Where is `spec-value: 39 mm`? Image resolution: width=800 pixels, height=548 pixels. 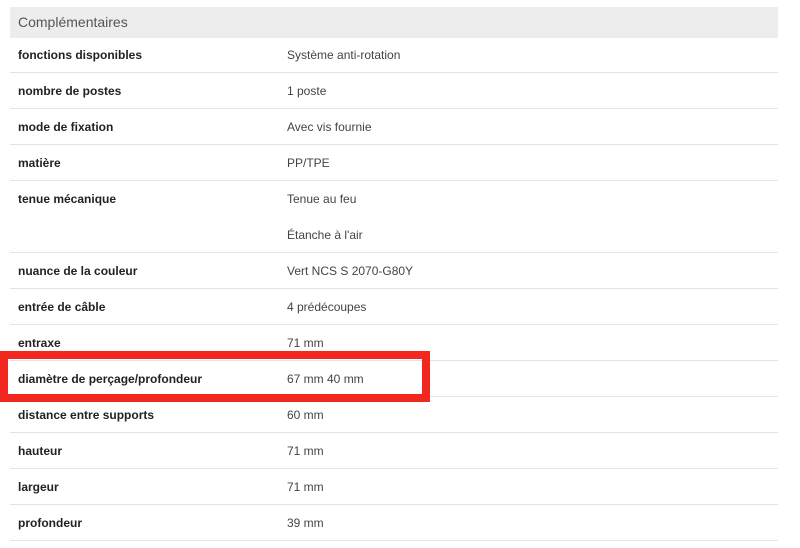
spec-value: 39 mm is located at coordinates (305, 523).